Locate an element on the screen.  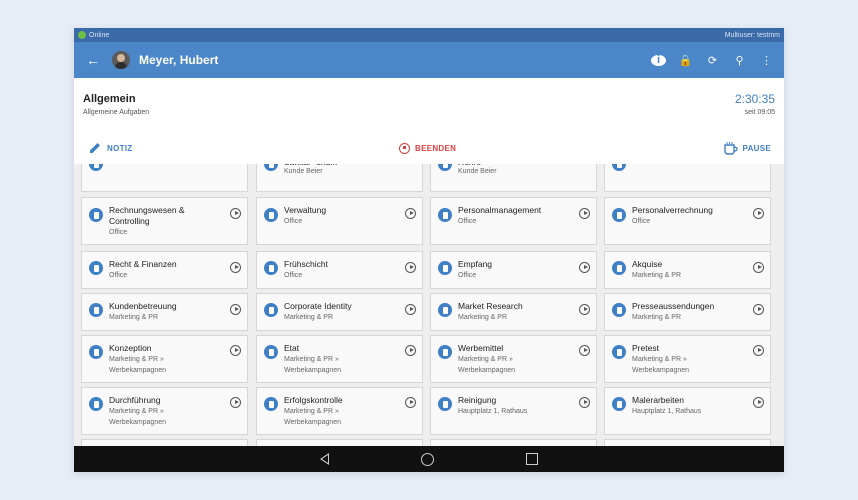
task-title: Corporate Identity is located at coordinates (318, 306).